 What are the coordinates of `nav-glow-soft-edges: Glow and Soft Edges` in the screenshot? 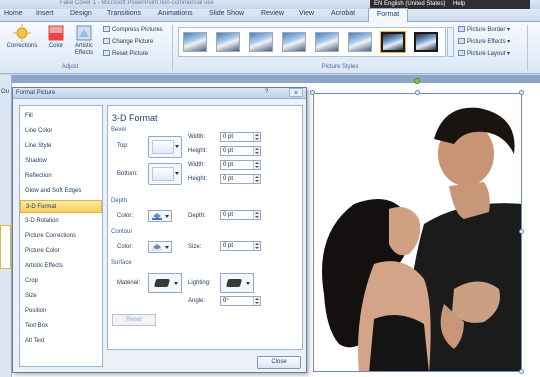 It's located at (61, 191).